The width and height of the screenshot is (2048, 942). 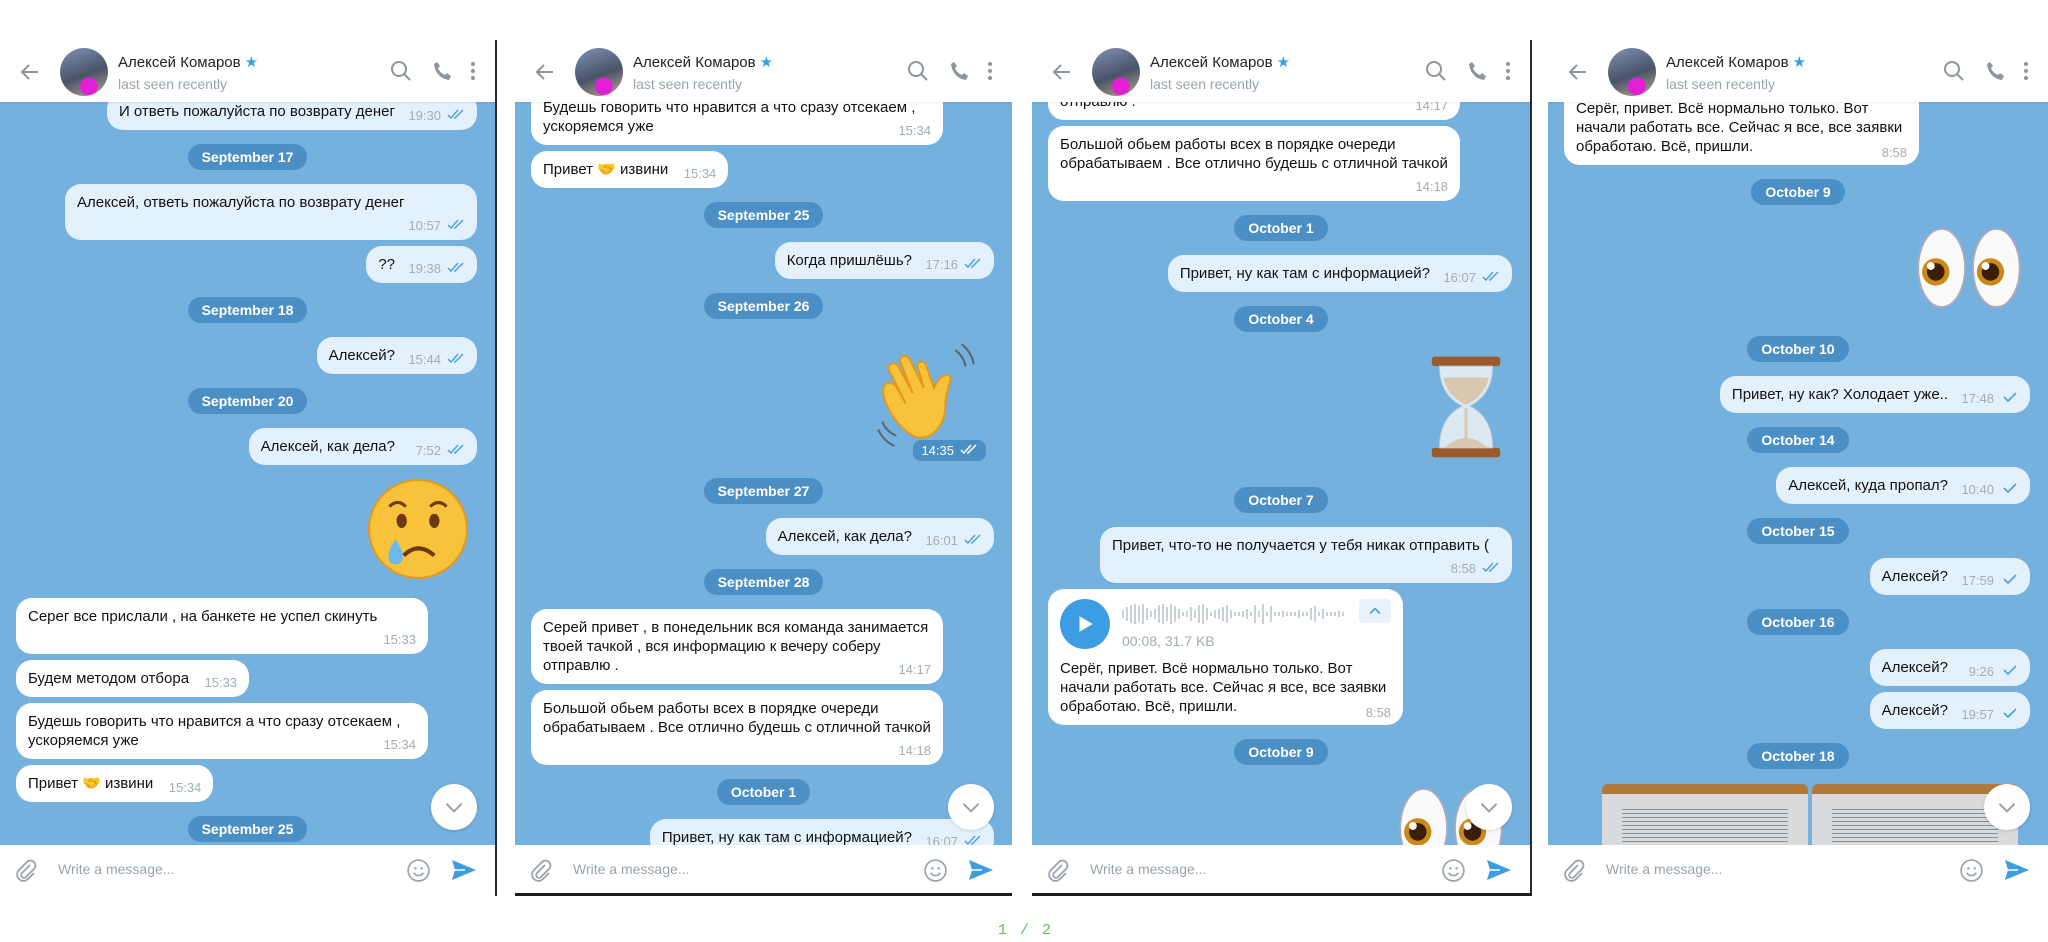 What do you see at coordinates (1160, 105) in the screenshot?
I see `time-spacer` at bounding box center [1160, 105].